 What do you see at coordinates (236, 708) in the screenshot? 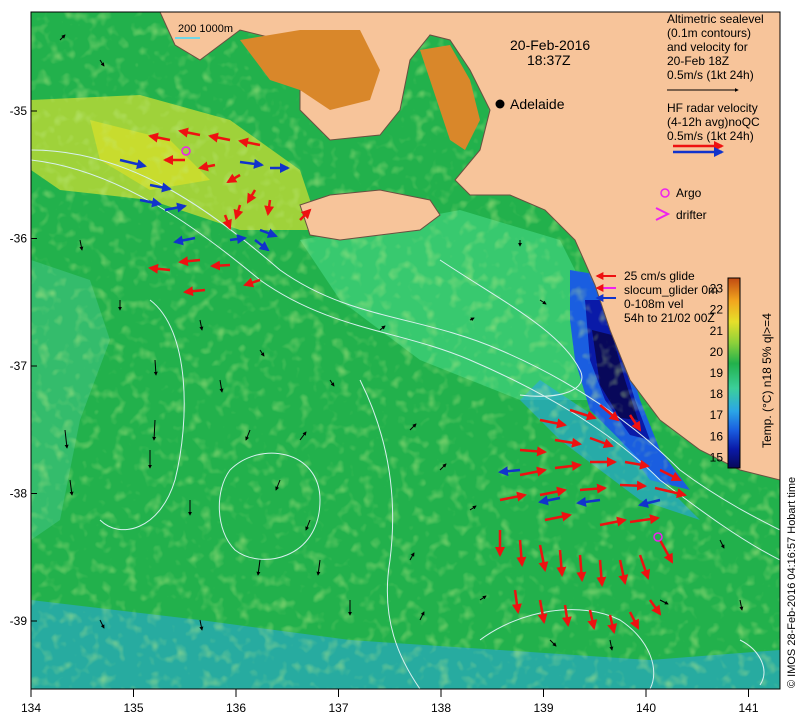
I see `x-tick-label: 136` at bounding box center [236, 708].